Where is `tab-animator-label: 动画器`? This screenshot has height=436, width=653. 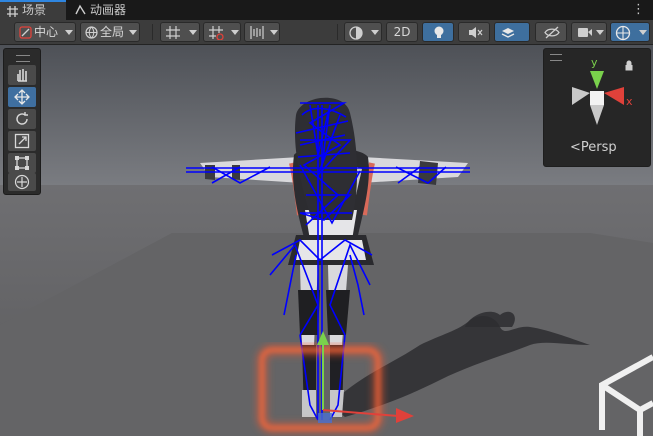
tab-animator-label: 动画器 is located at coordinates (108, 10).